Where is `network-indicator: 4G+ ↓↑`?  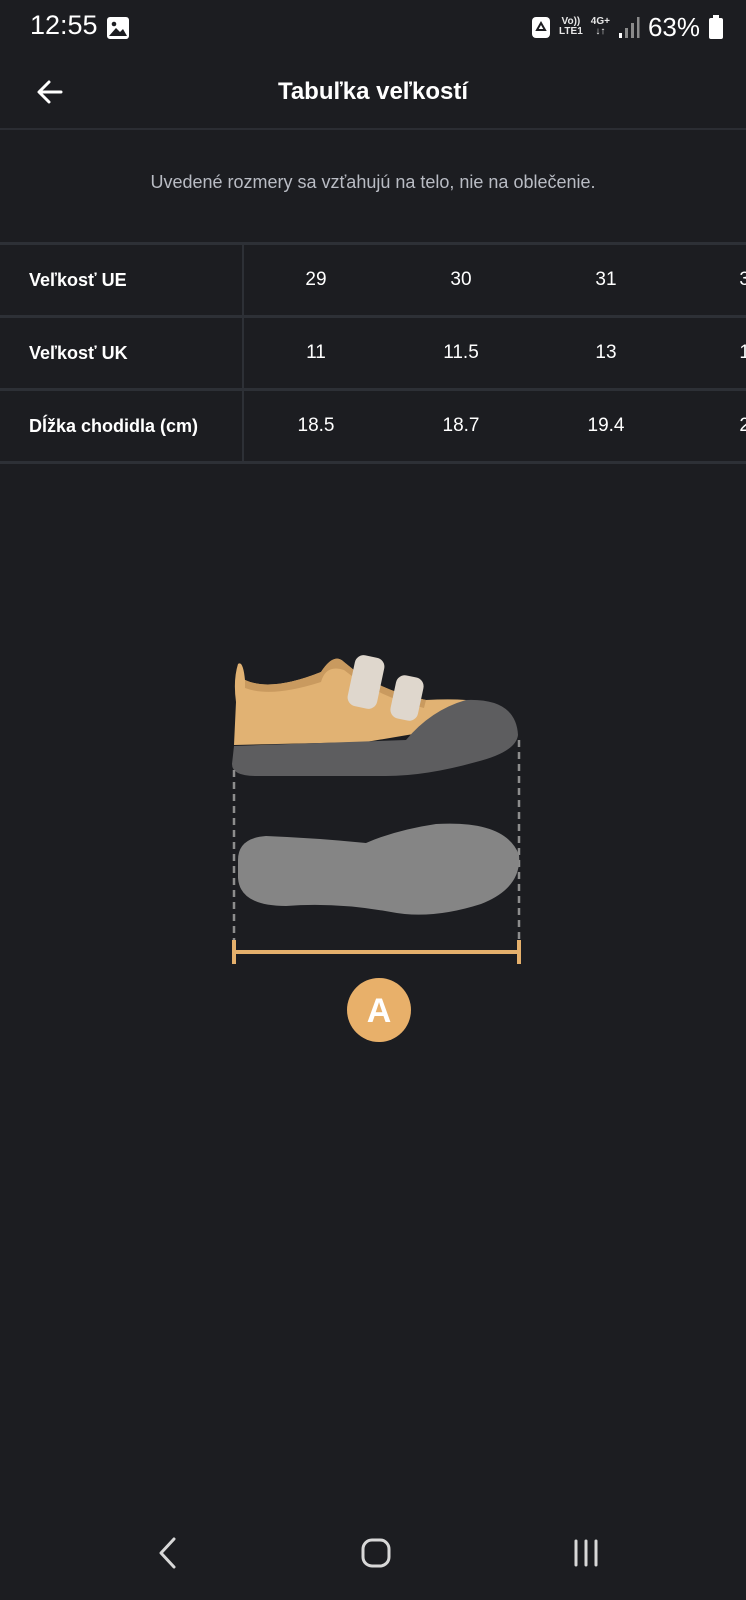
network-indicator: 4G+ ↓↑ is located at coordinates (600, 27).